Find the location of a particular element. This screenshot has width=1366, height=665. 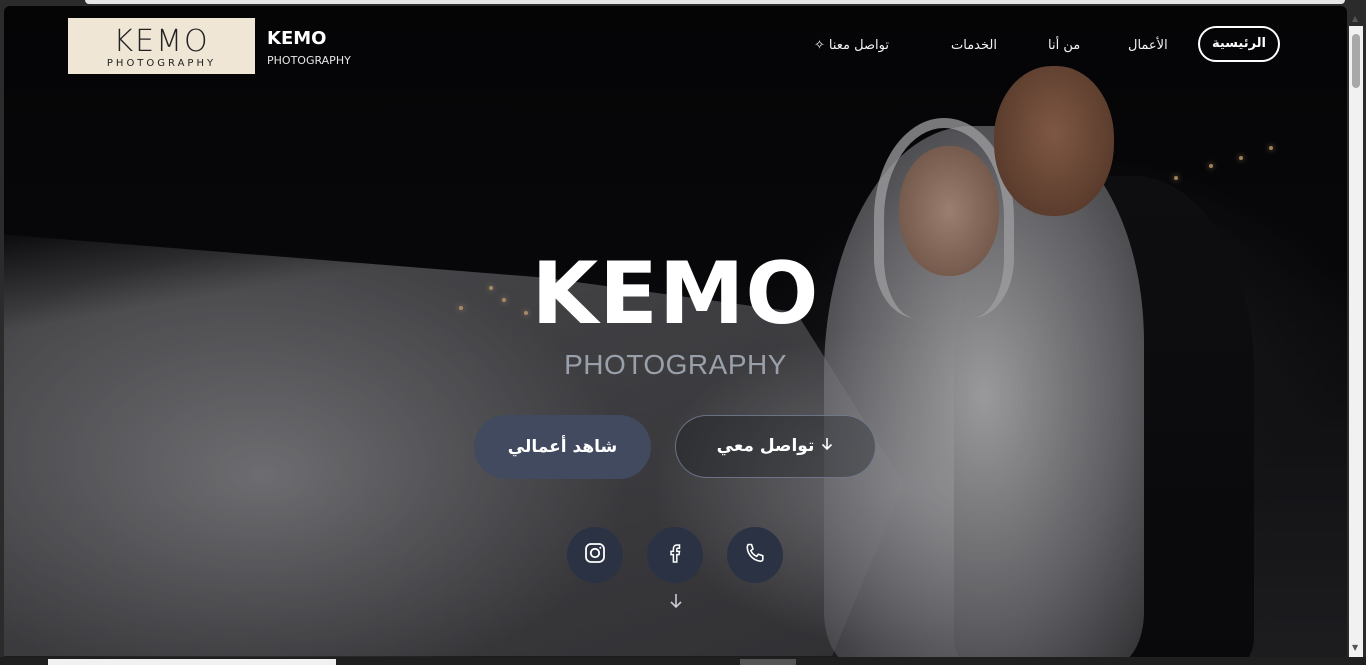

brand-subtitle: PHOTOGRAPHY is located at coordinates (309, 60).